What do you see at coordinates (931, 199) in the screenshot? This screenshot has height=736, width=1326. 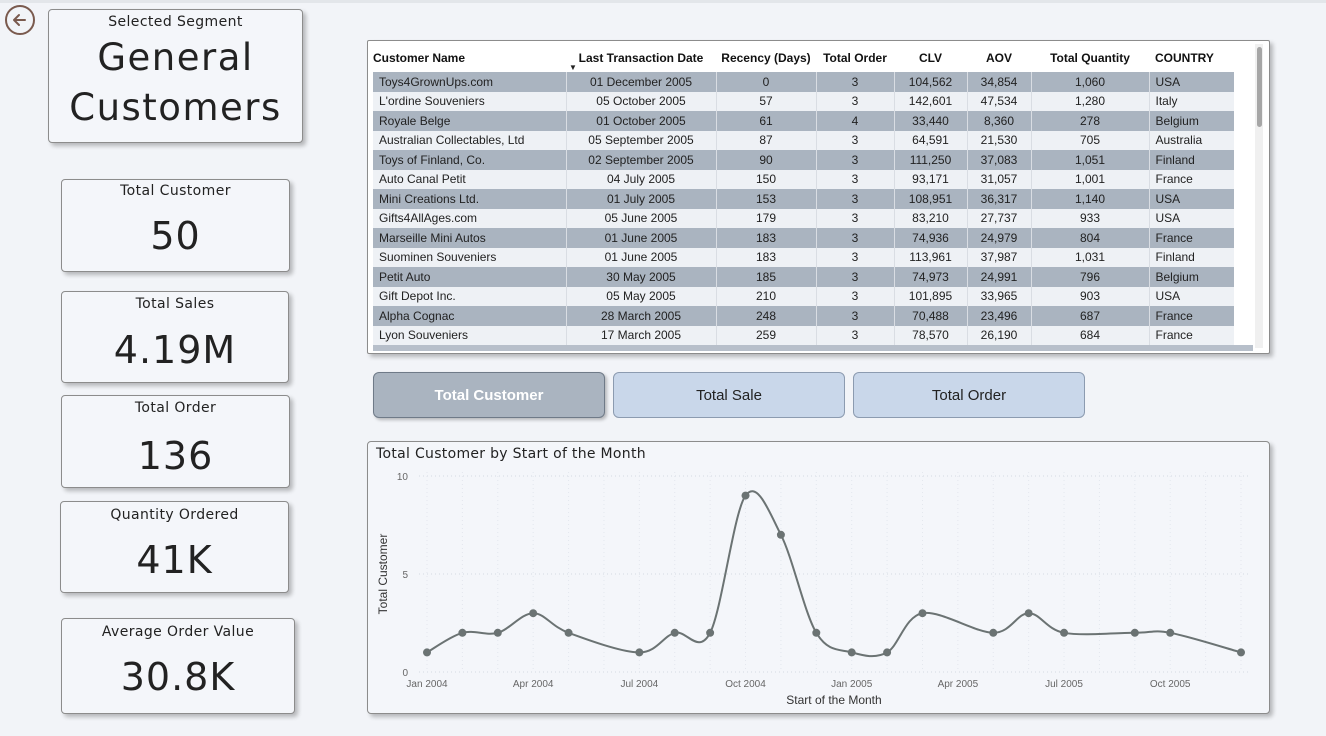 I see `table-cell: 108,951` at bounding box center [931, 199].